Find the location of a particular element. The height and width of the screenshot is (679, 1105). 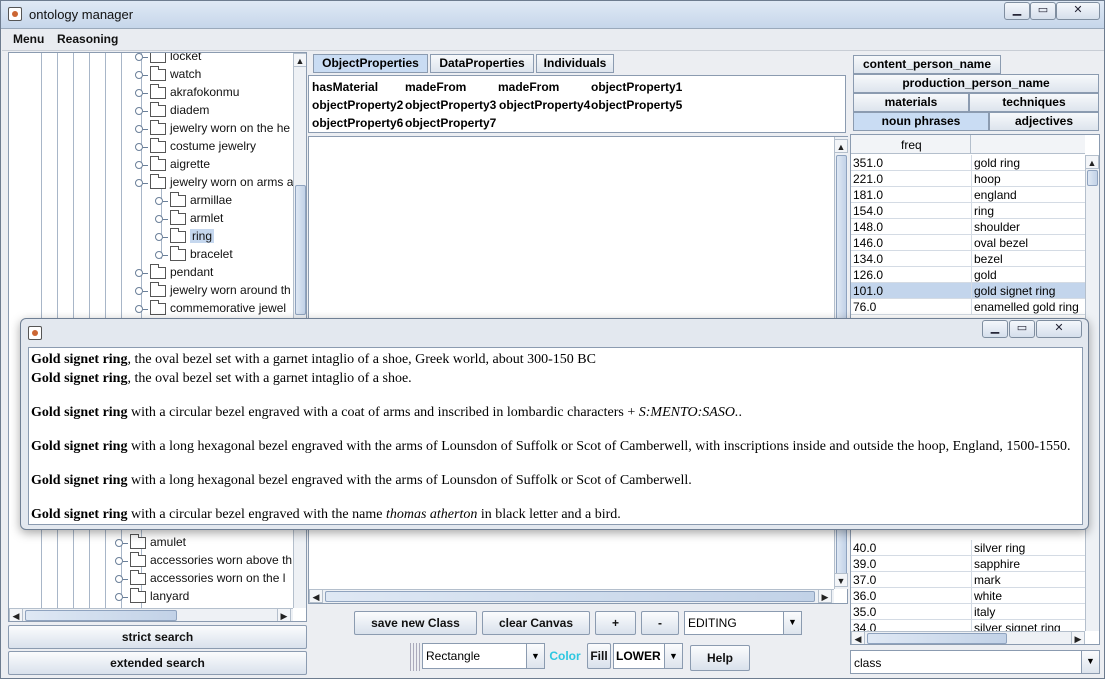

help-button: Help is located at coordinates (720, 658).